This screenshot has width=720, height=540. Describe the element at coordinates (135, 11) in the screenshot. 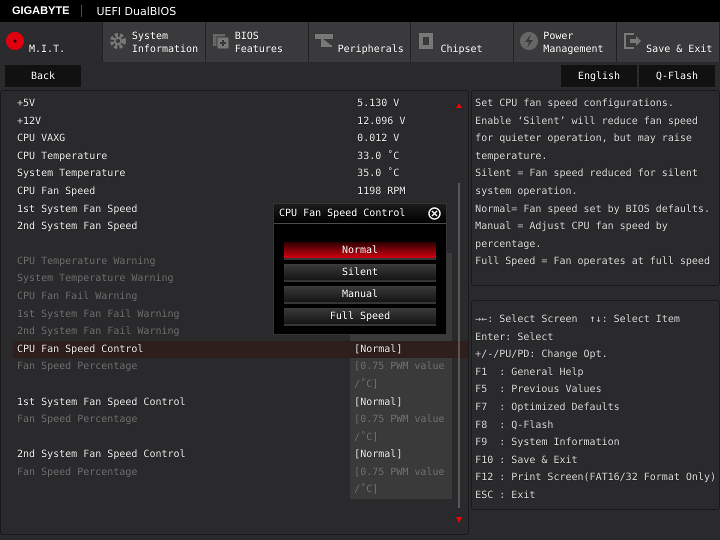

I see `window-title: UEFI DualBIOS` at that location.